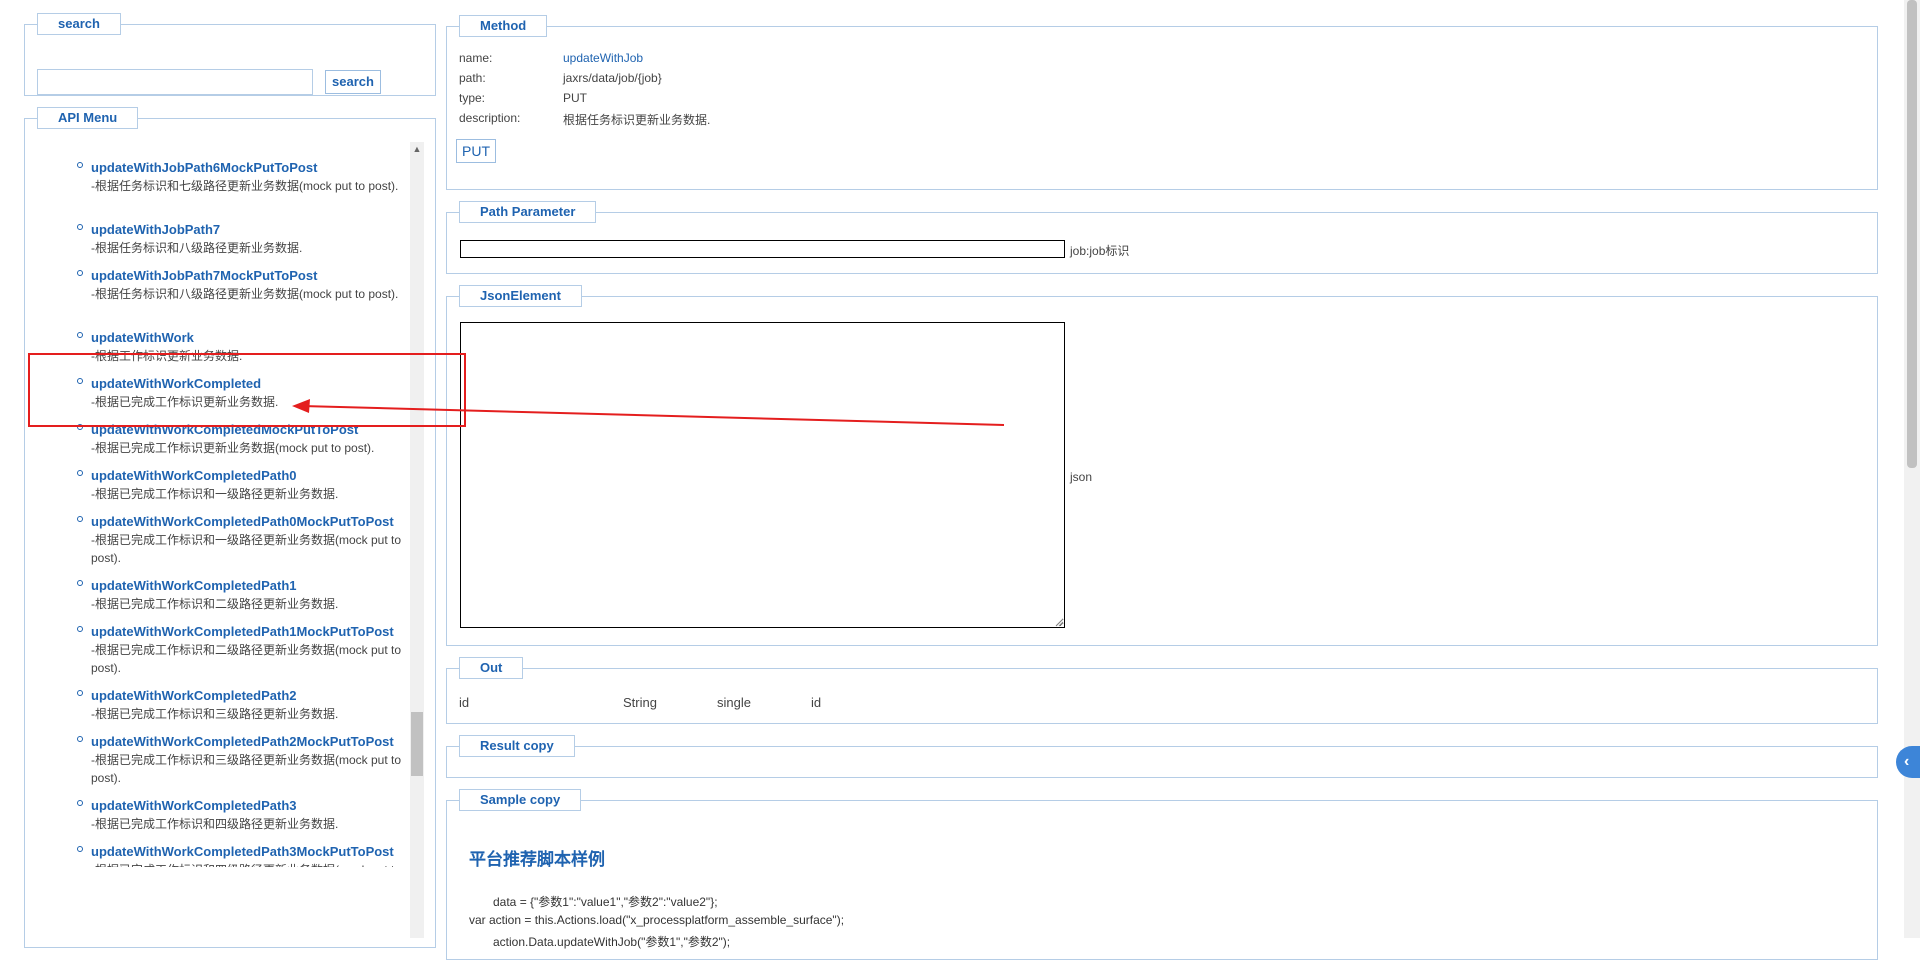  I want to click on out-cell-type: String, so click(640, 702).